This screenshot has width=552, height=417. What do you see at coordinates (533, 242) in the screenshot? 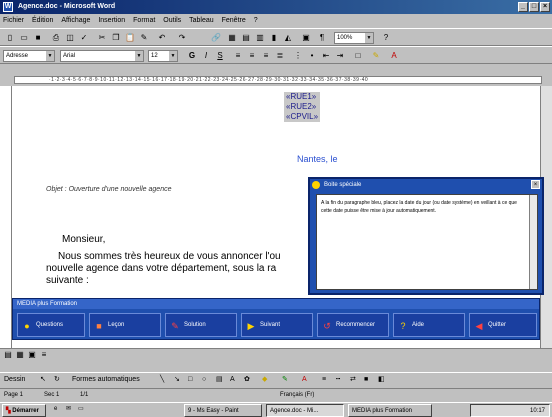
I see `help-scrollbar` at bounding box center [533, 242].